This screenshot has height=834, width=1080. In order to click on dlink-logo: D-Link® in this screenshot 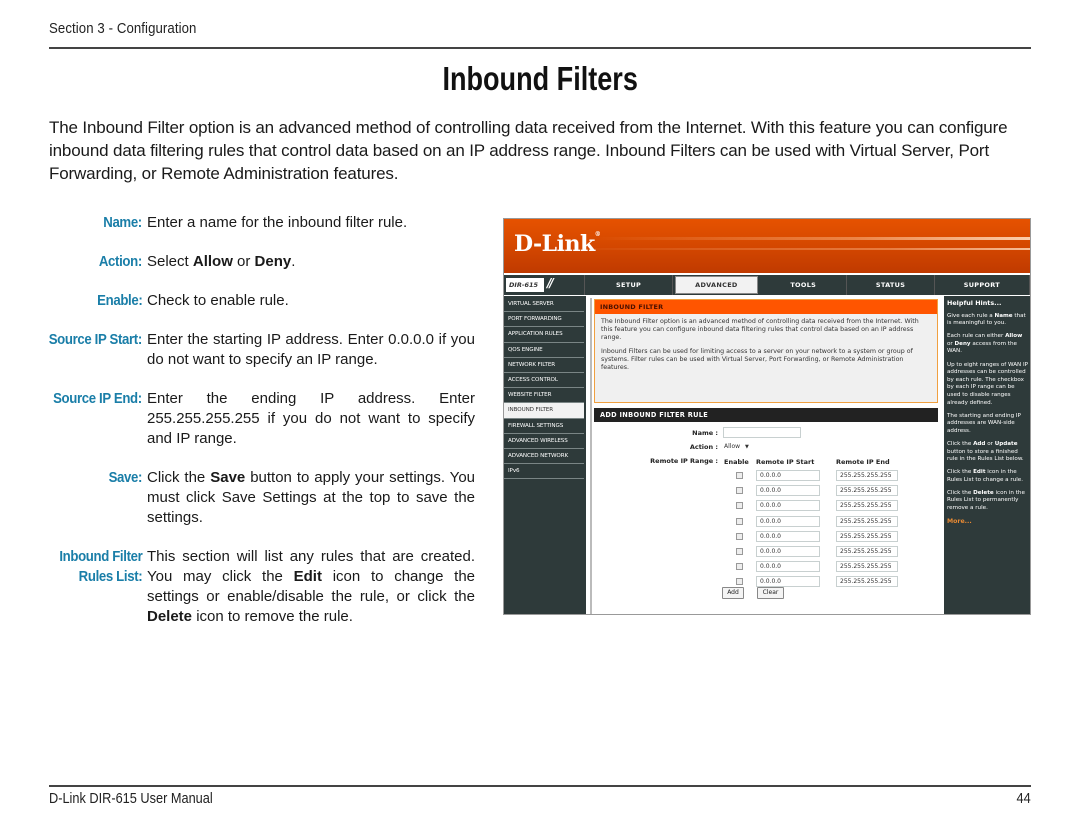, I will do `click(557, 244)`.